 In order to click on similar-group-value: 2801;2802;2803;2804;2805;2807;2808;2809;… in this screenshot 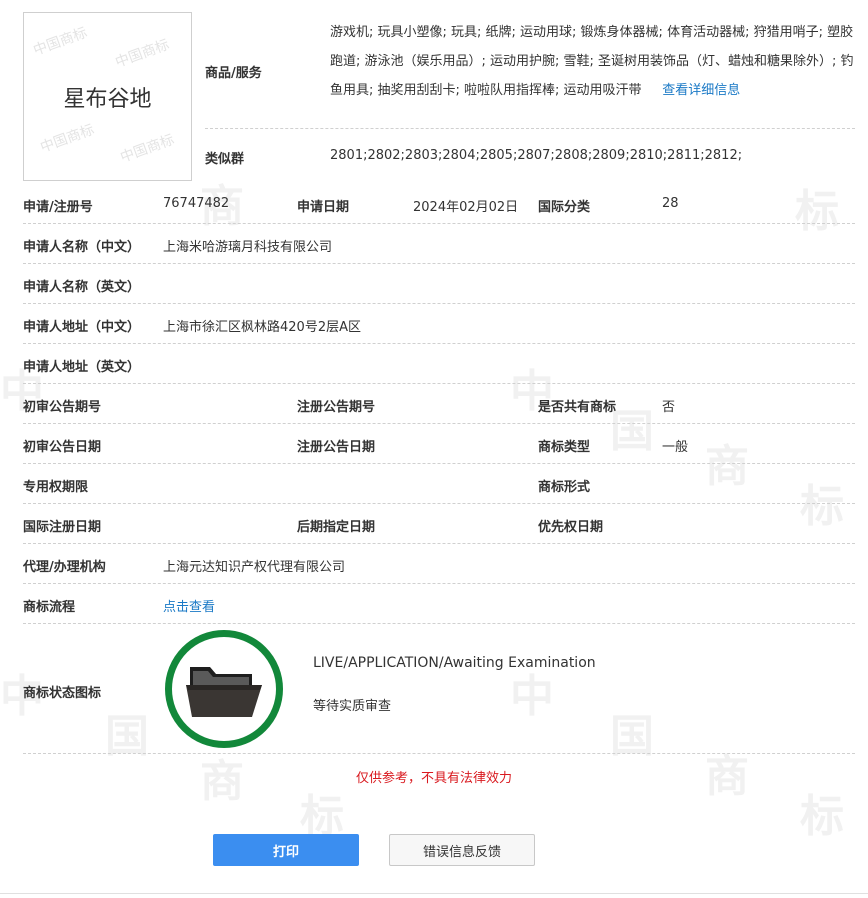, I will do `click(536, 155)`.